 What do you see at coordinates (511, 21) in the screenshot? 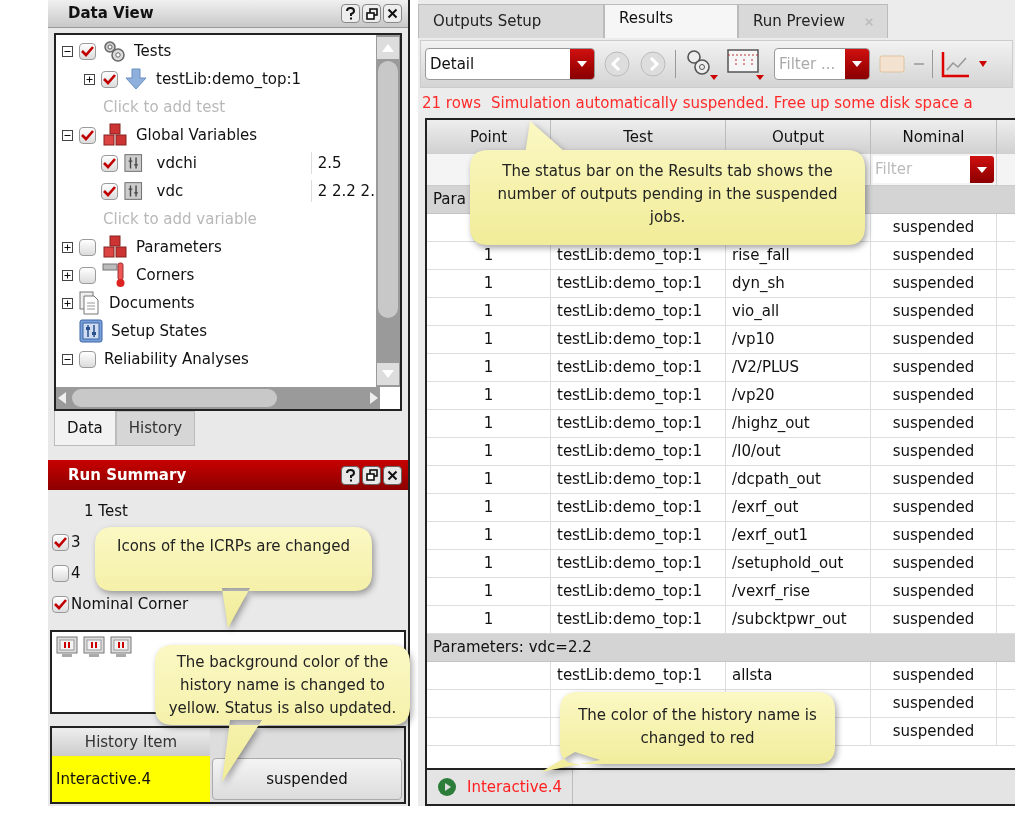
I see `tab: Outputs Setup` at bounding box center [511, 21].